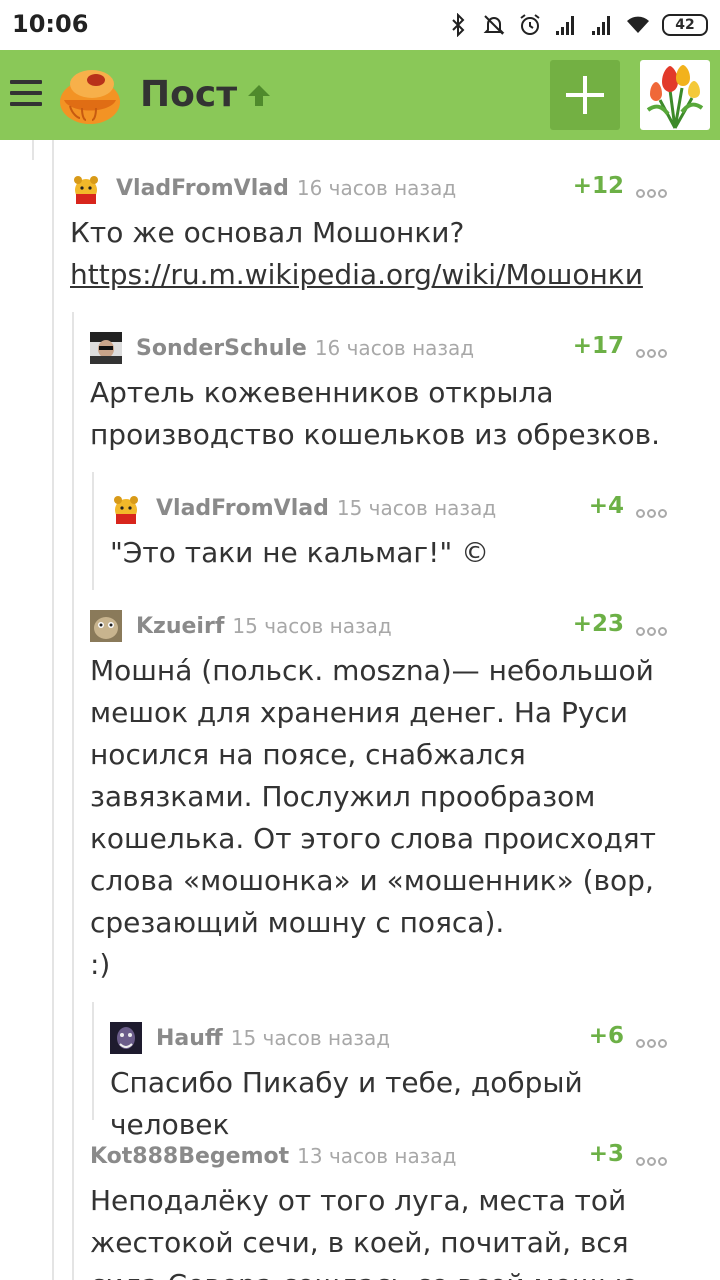  I want to click on comment-rating: +12, so click(598, 186).